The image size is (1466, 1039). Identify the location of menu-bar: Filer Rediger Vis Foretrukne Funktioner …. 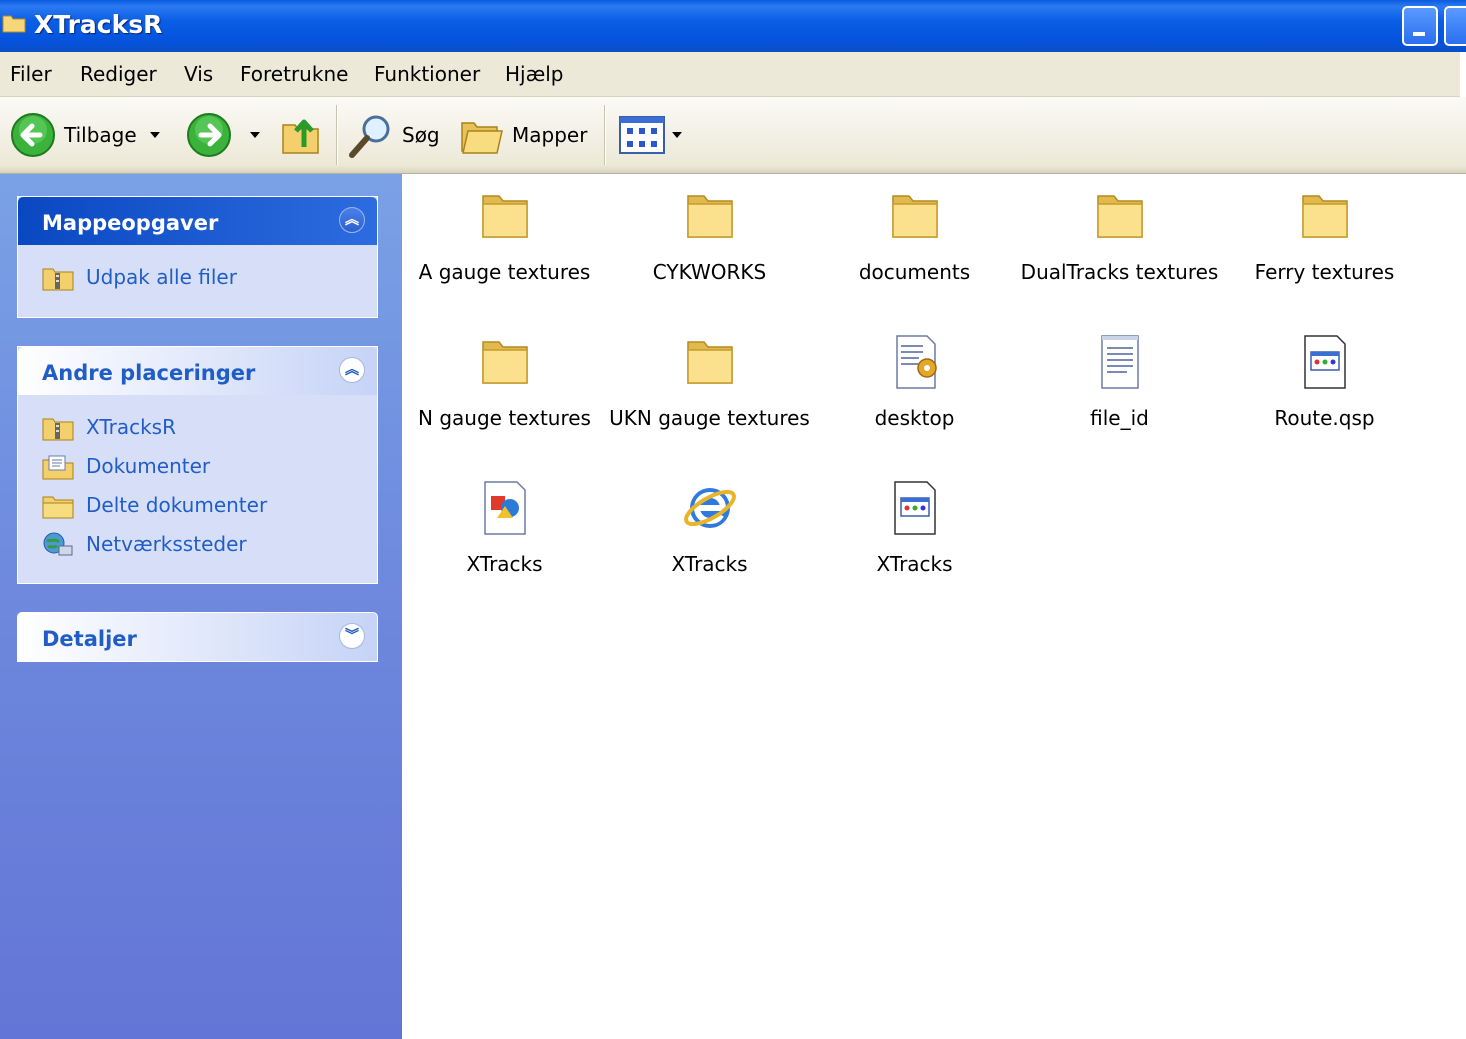
(730, 74).